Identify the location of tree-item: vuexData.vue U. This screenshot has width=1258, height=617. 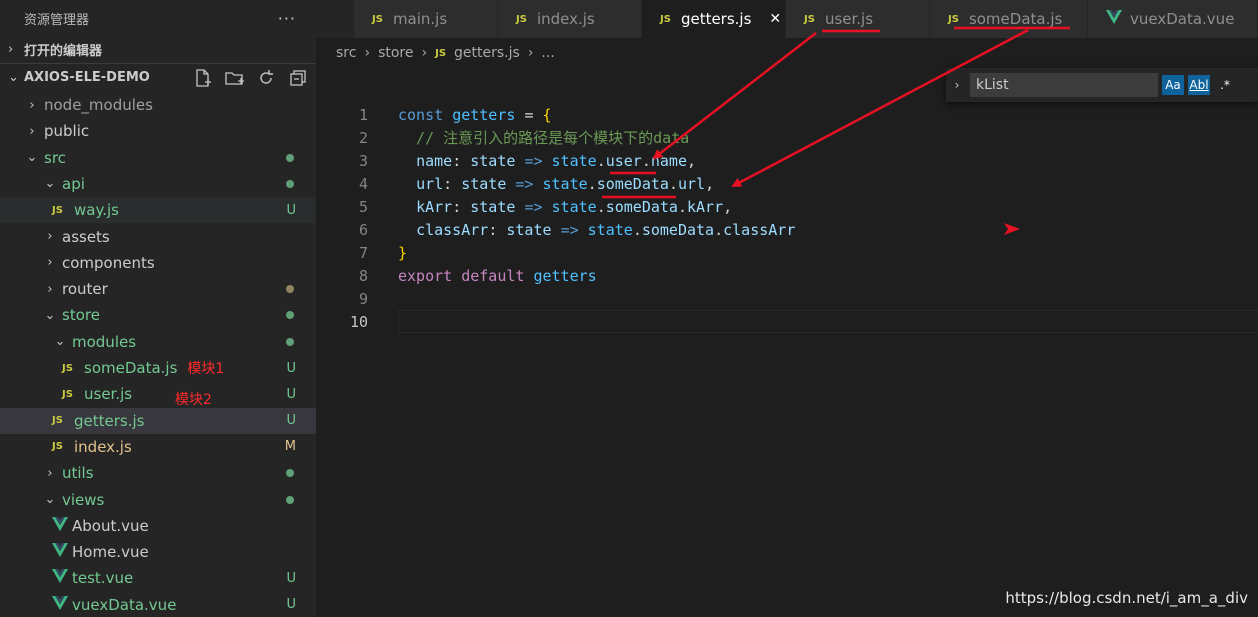
(158, 604).